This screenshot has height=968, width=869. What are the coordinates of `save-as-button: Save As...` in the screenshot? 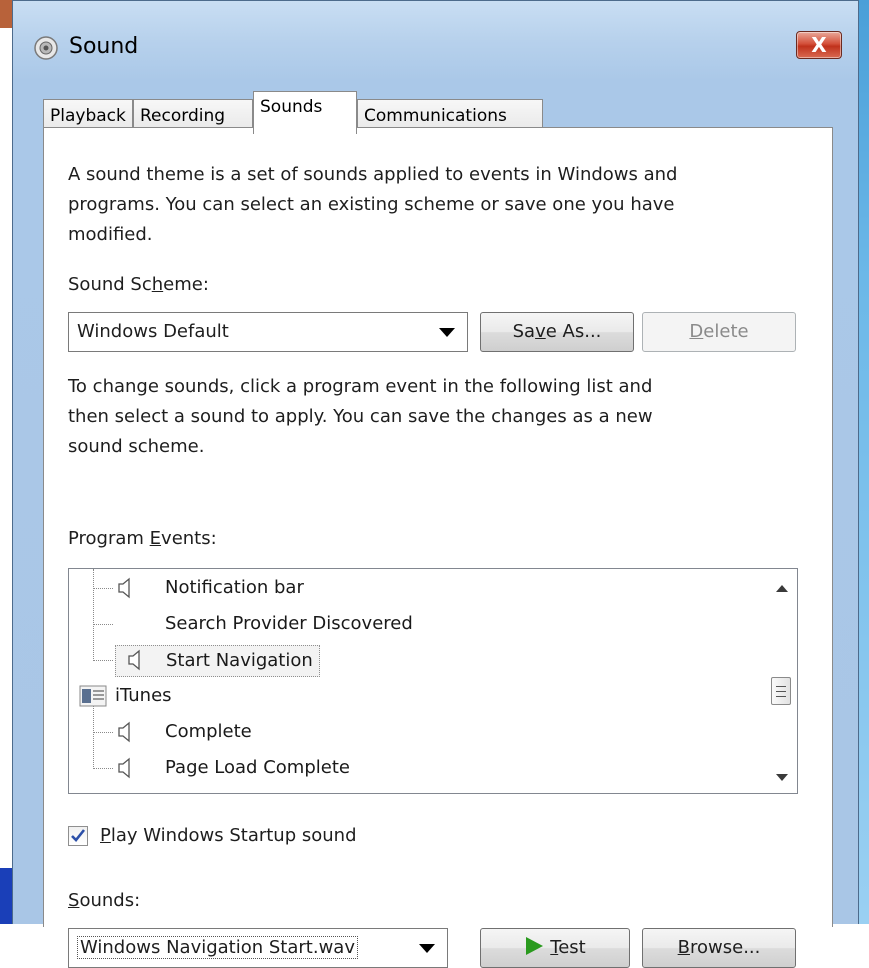 It's located at (557, 332).